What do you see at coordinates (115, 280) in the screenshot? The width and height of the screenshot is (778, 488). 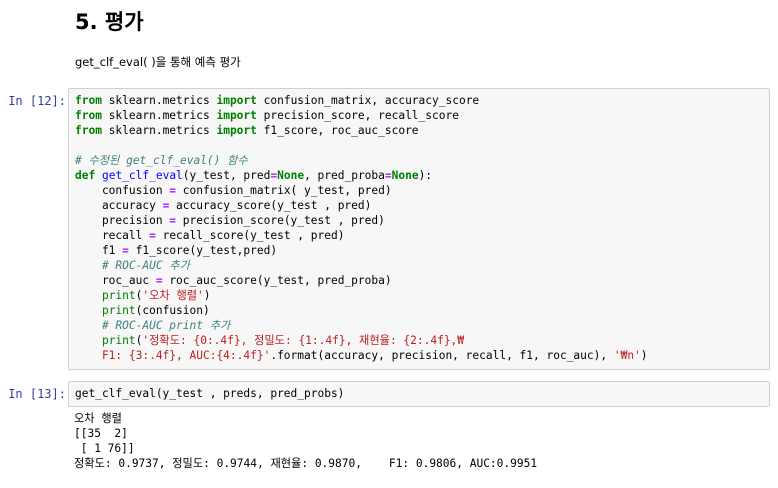 I see `code-text: roc_auc` at bounding box center [115, 280].